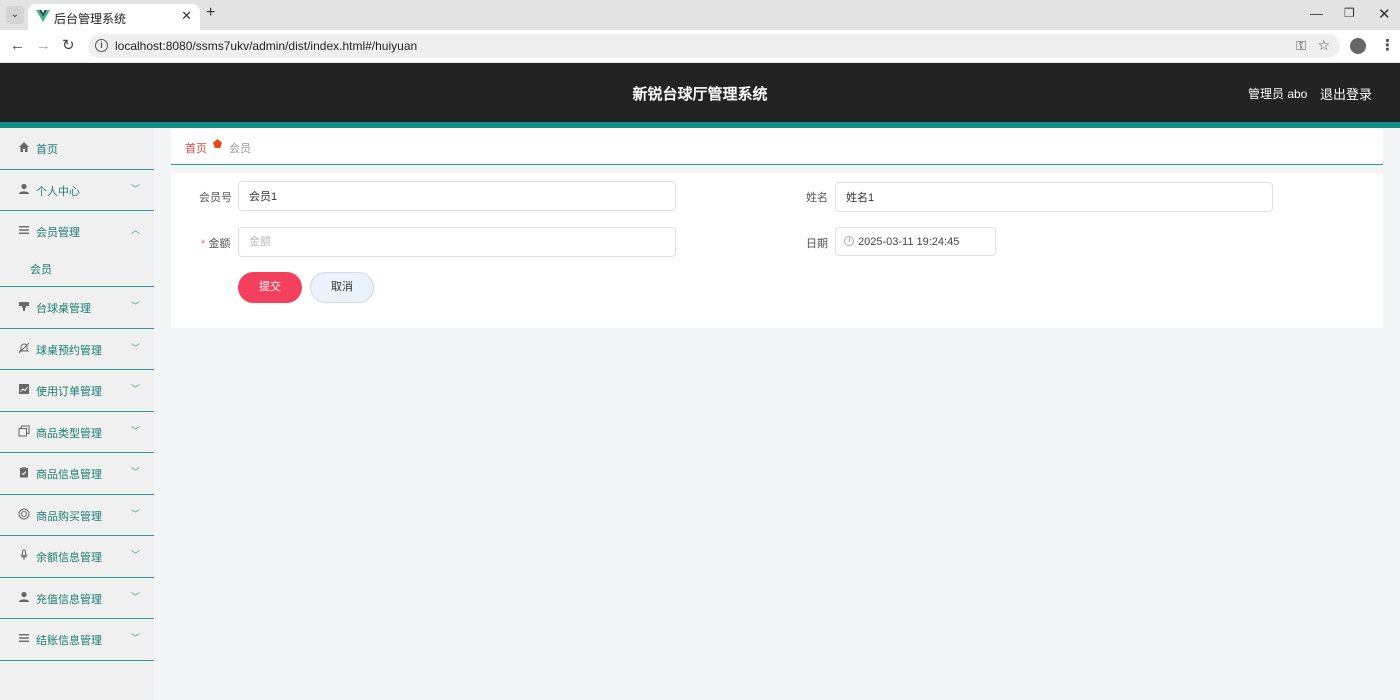 The image size is (1400, 700). I want to click on new-tab-icon: +, so click(210, 13).